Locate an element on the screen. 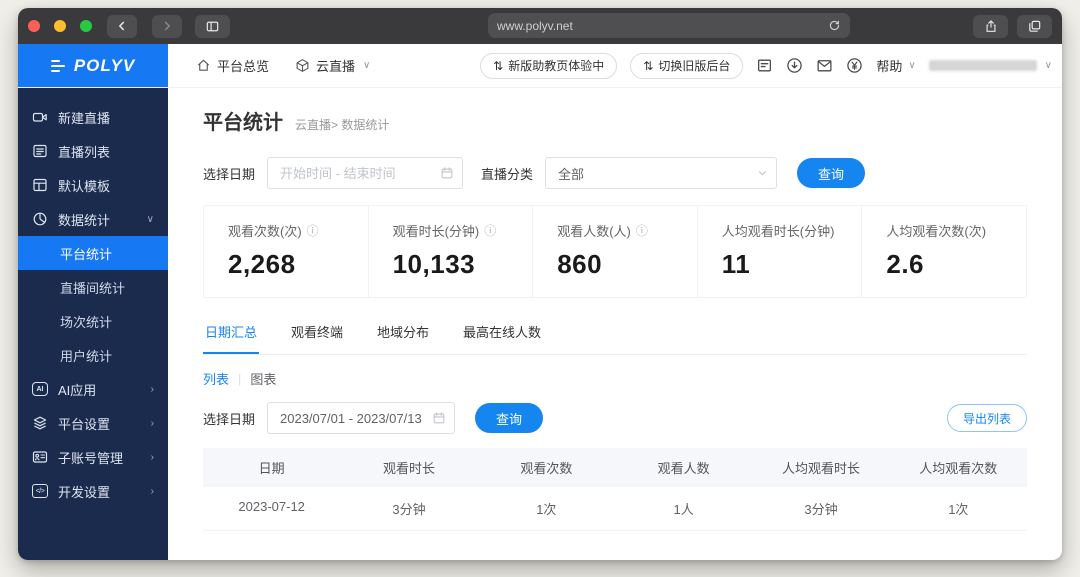 The width and height of the screenshot is (1080, 577). tab-overview-button is located at coordinates (1034, 26).